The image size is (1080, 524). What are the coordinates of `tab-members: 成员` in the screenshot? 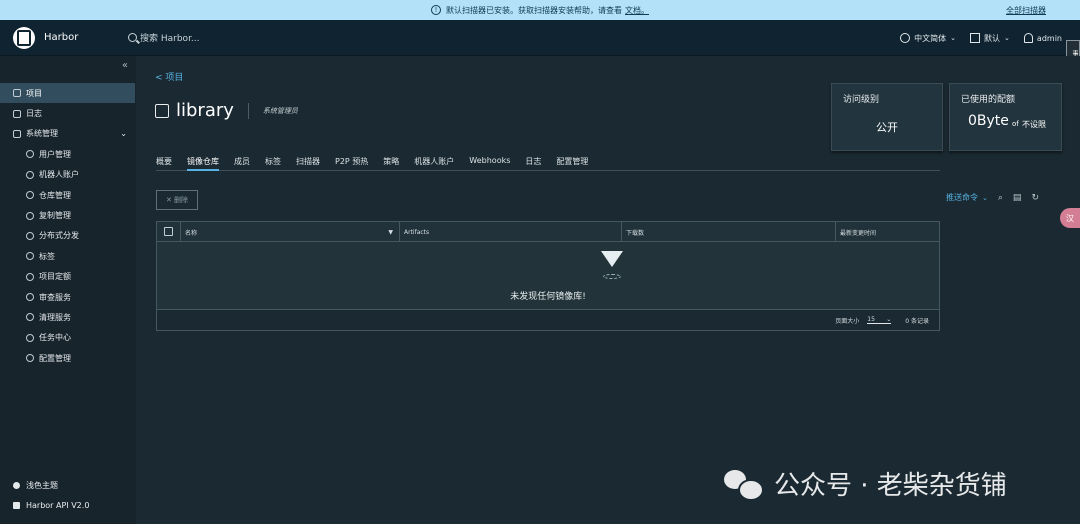 It's located at (242, 163).